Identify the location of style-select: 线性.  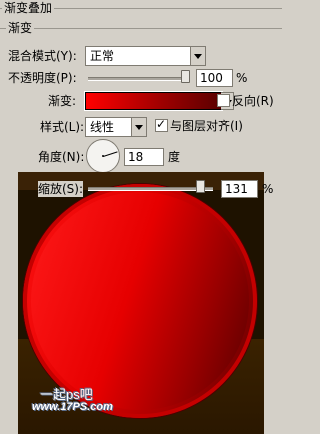
(116, 127).